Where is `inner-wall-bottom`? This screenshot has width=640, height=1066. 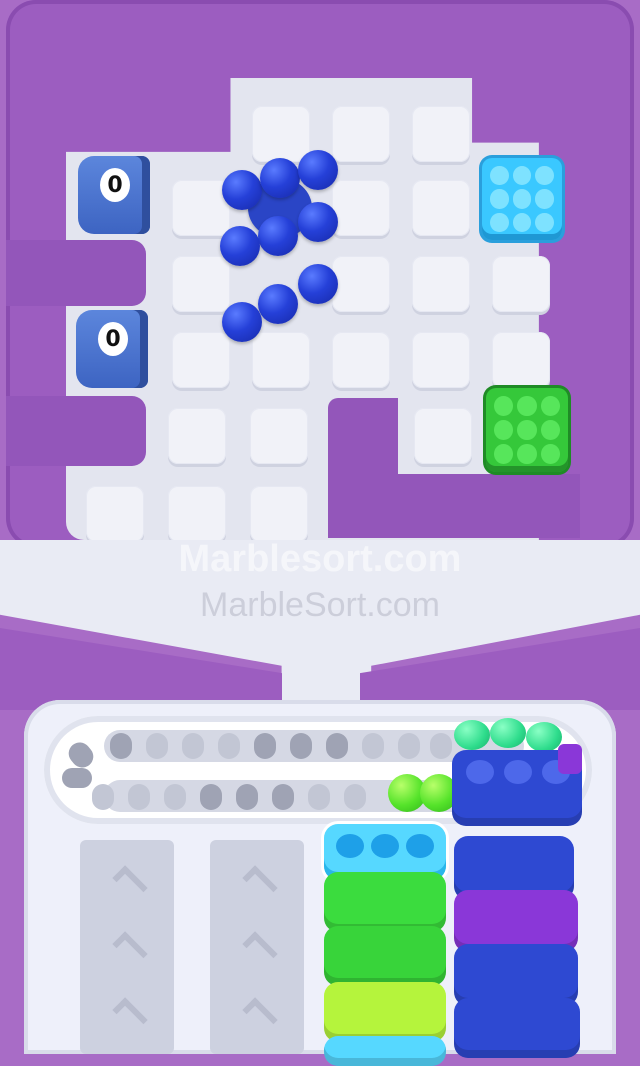 inner-wall-bottom is located at coordinates (489, 506).